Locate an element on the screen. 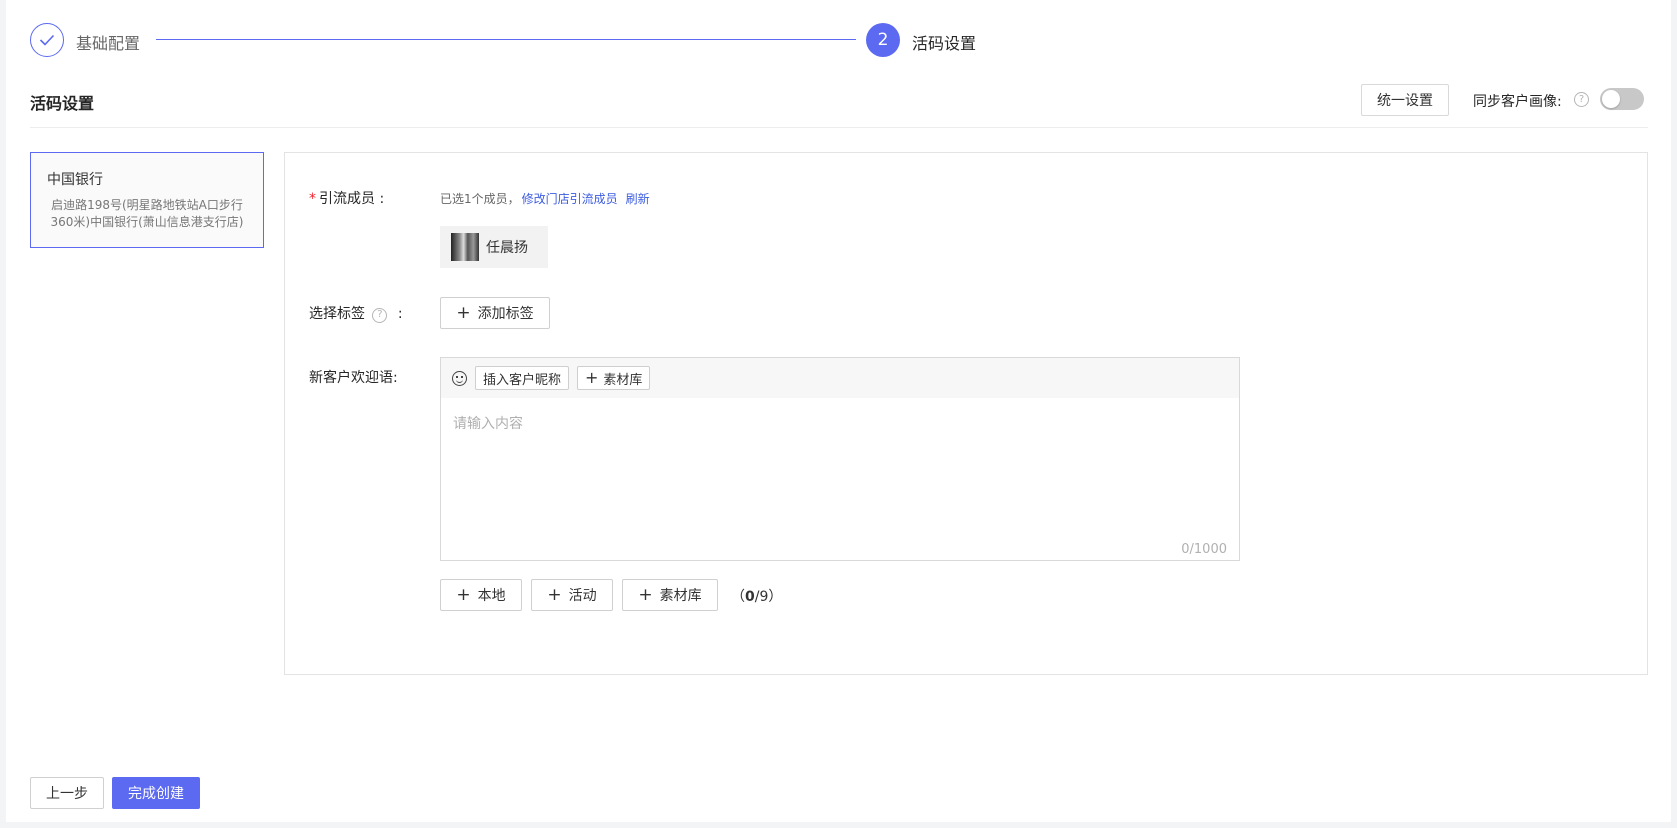 This screenshot has width=1677, height=828. attach-activity-label: 活动 is located at coordinates (582, 596).